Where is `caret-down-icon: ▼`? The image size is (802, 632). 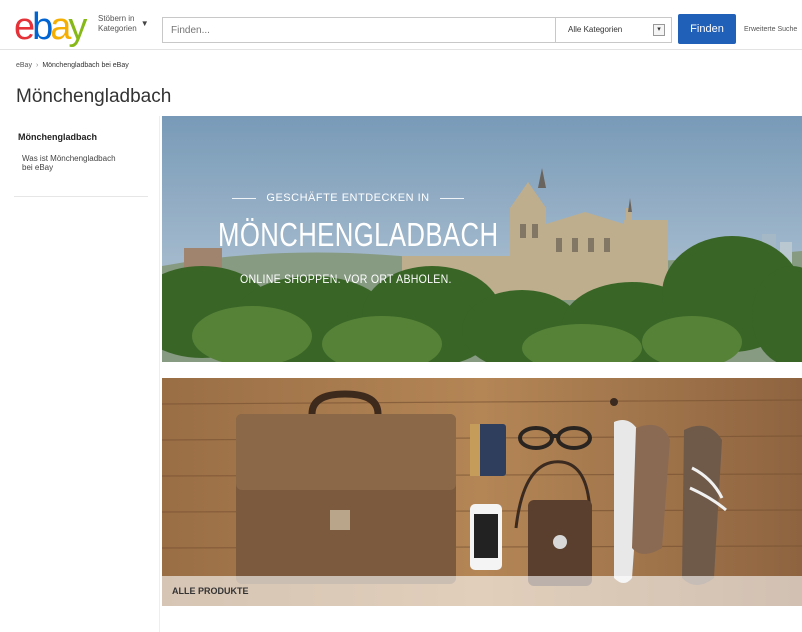 caret-down-icon: ▼ is located at coordinates (144, 23).